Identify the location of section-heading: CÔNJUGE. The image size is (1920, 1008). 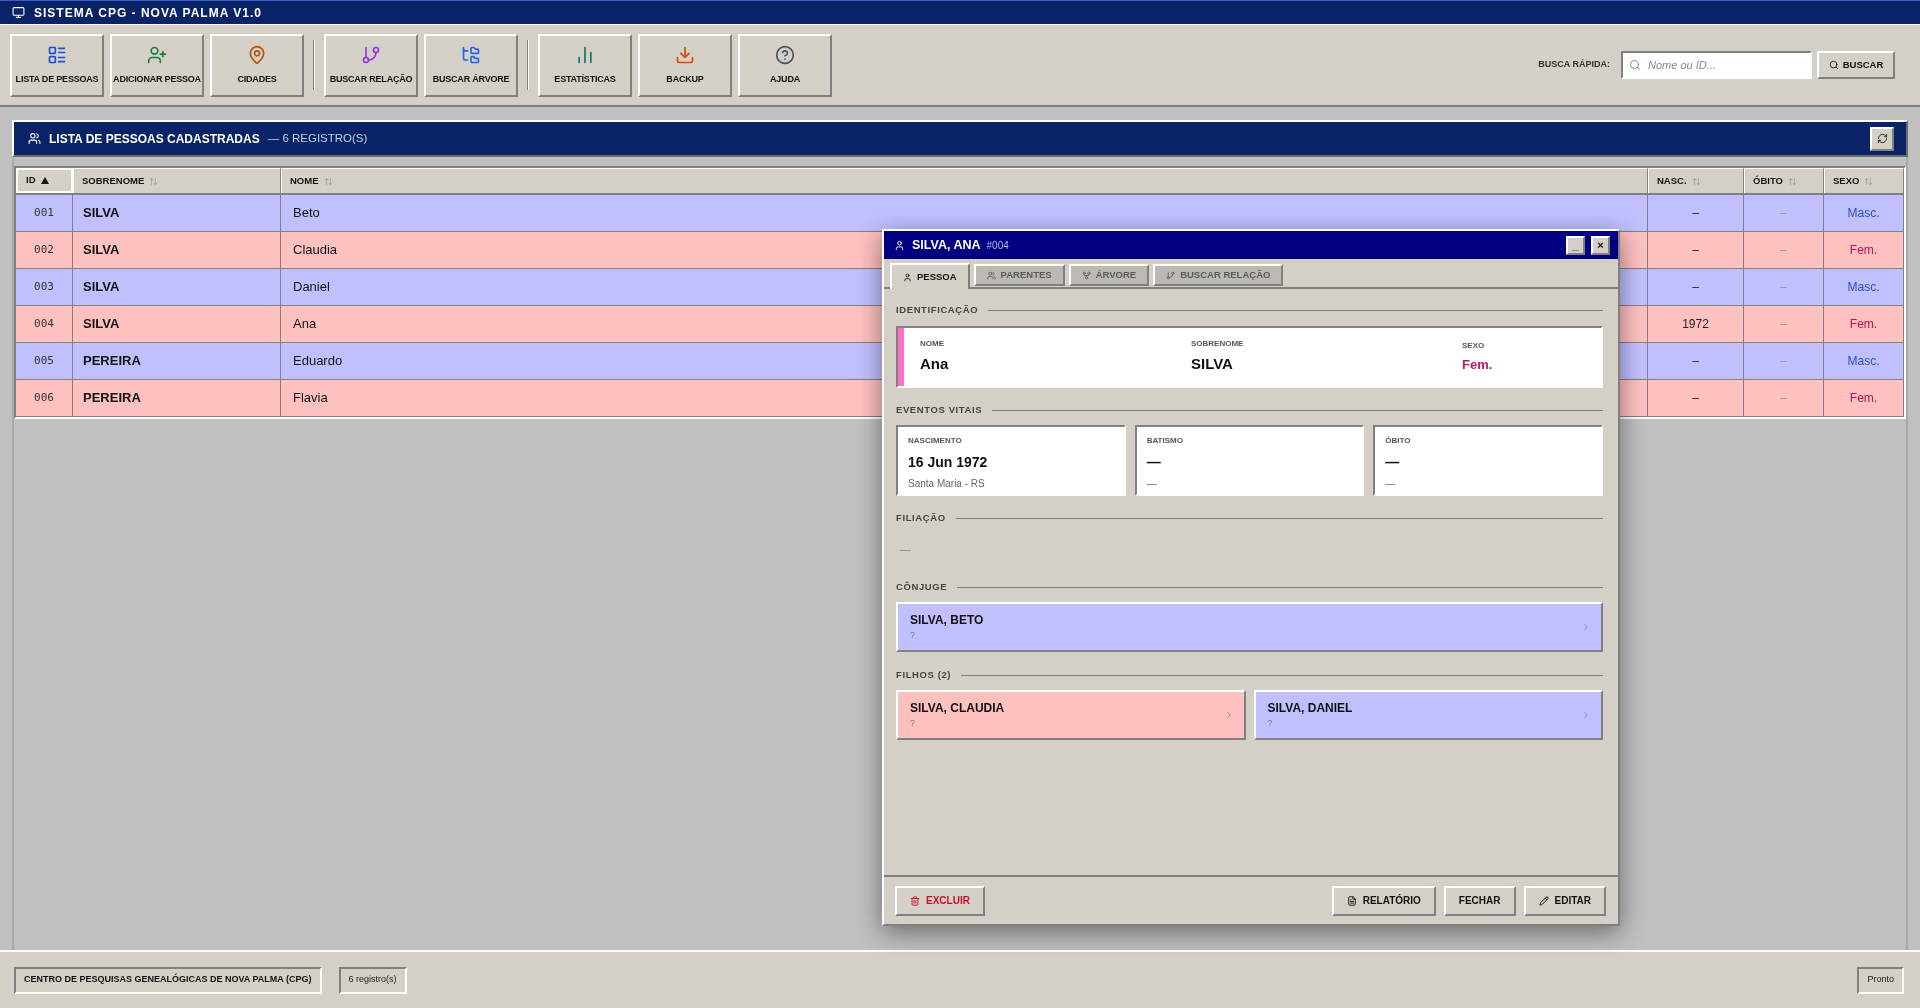
(922, 586).